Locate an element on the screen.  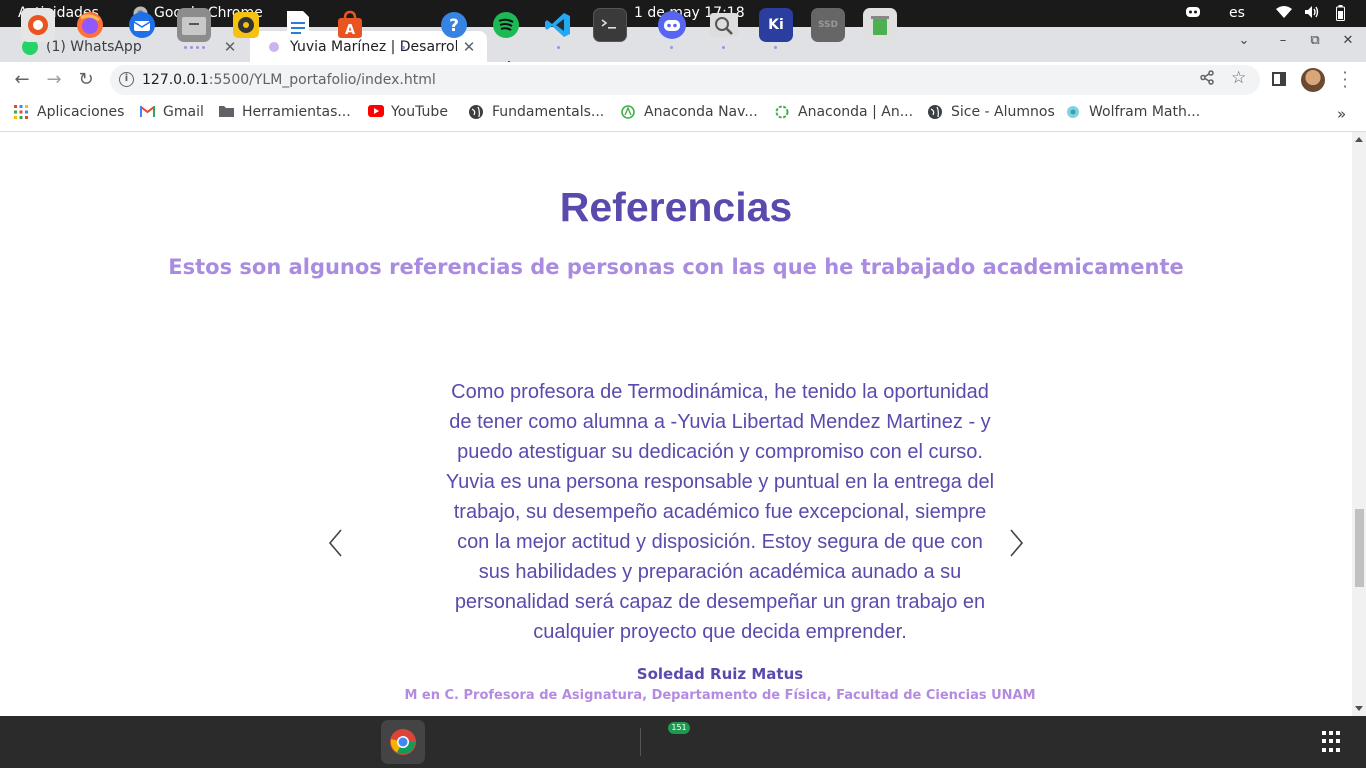
keyboard-language: es is located at coordinates (1237, 13).